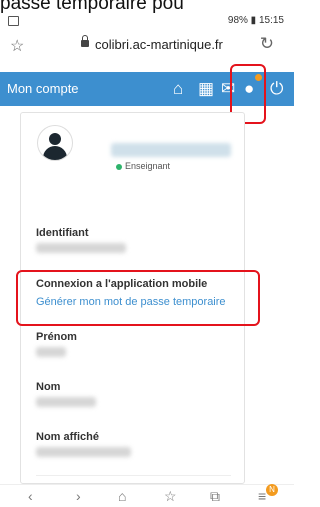 The height and width of the screenshot is (507, 320). I want to click on star-icon: ☆, so click(17, 46).